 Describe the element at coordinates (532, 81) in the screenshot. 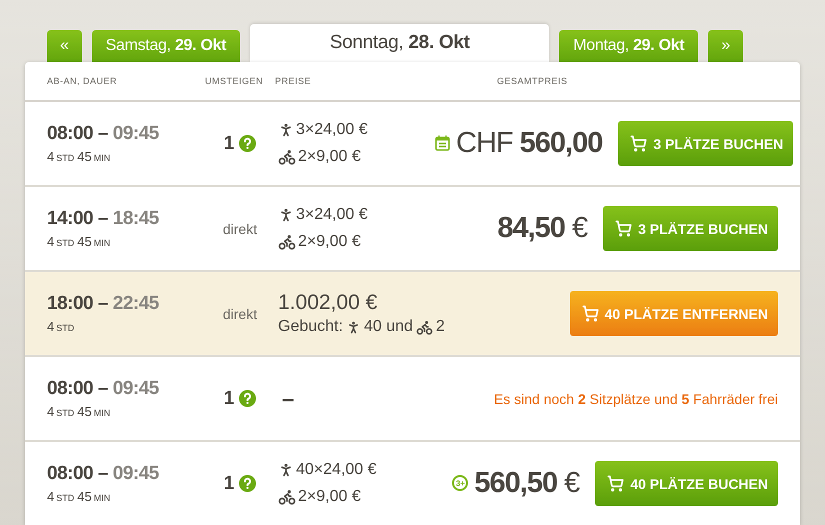

I see `column-header: GESAMTPREIS` at that location.